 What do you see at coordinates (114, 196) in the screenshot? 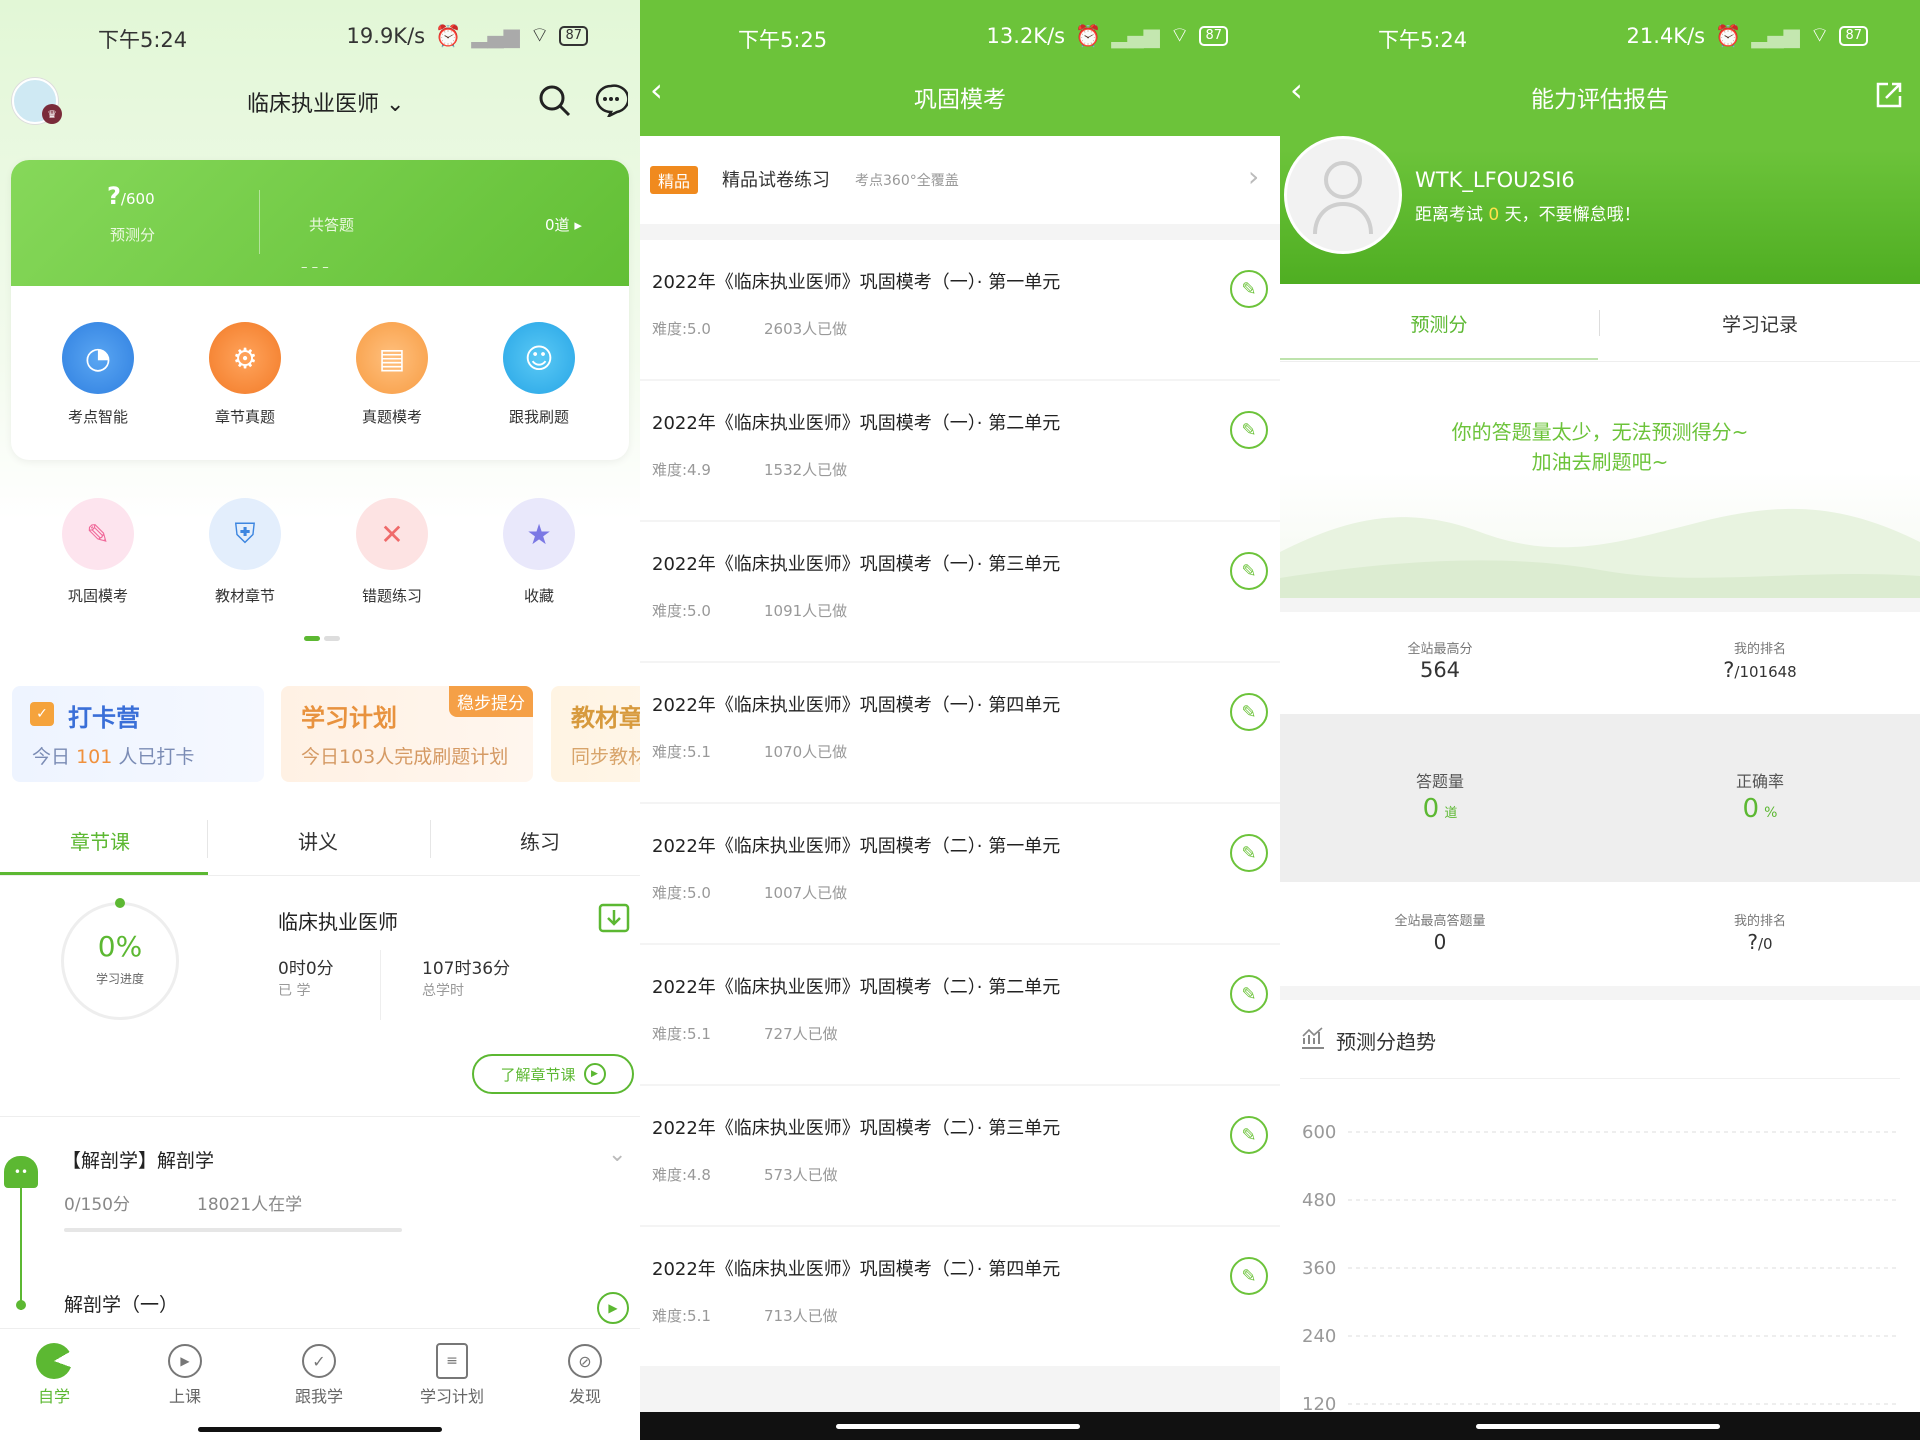
I see `predict-score-value: ?` at bounding box center [114, 196].